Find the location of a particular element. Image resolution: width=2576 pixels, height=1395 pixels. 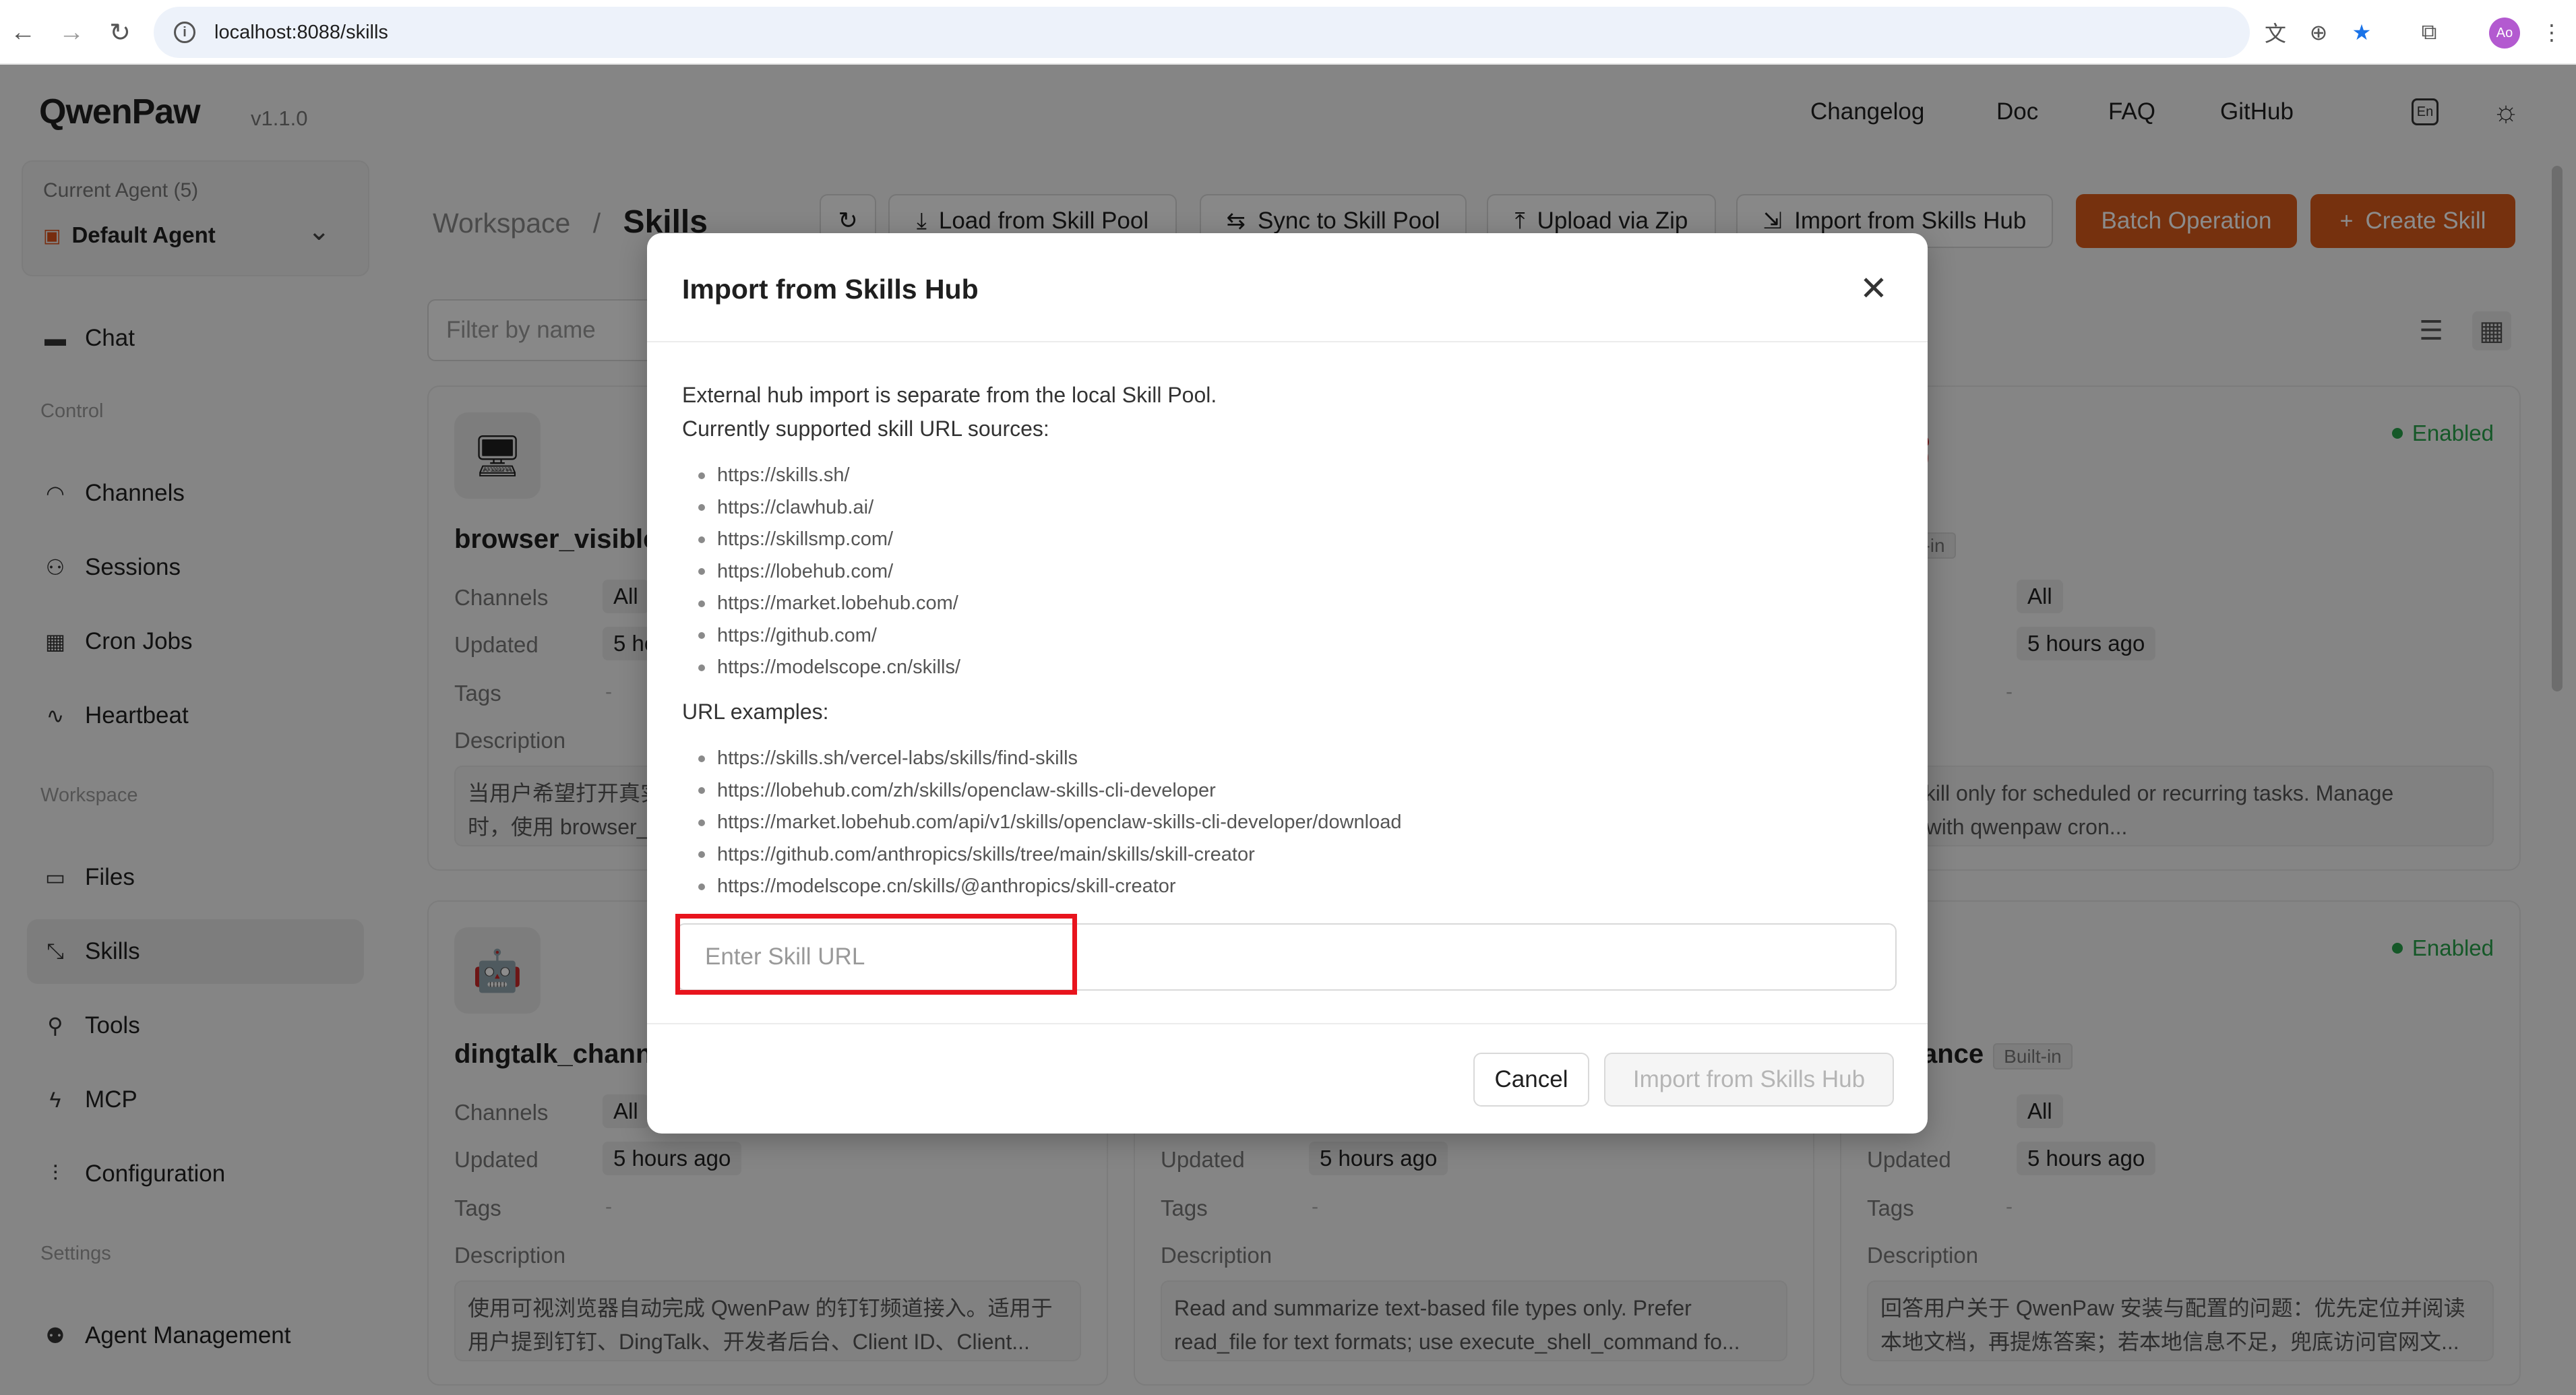

source-url: https://clawhub.ai/ is located at coordinates (795, 507).